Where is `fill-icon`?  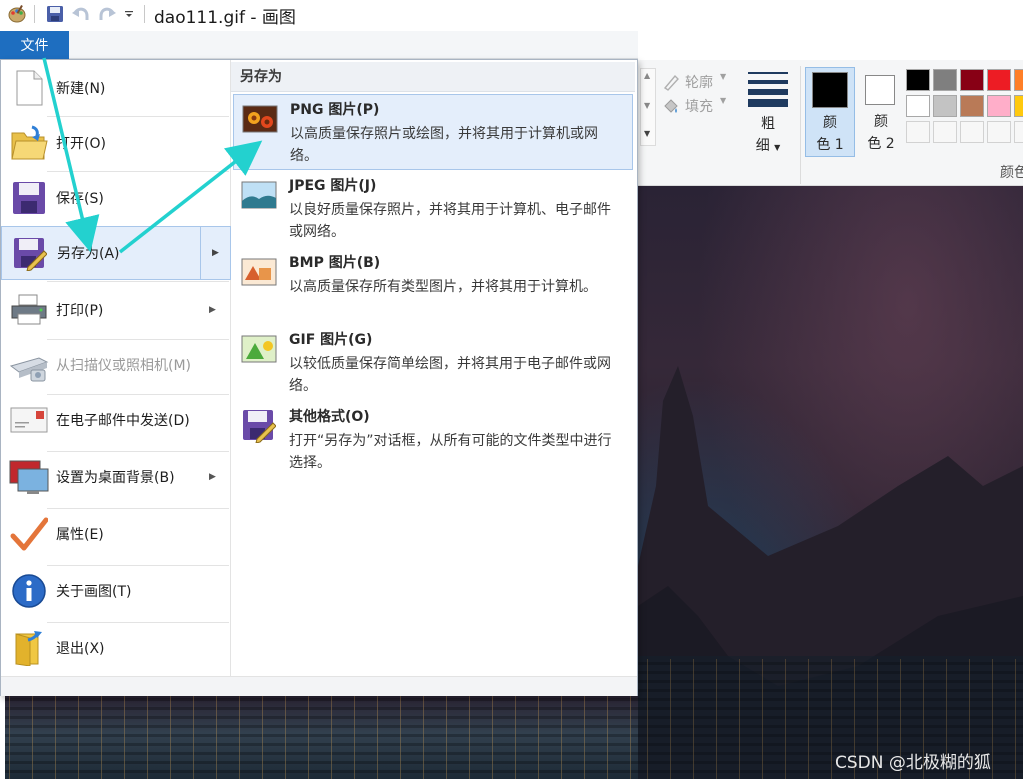 fill-icon is located at coordinates (672, 106).